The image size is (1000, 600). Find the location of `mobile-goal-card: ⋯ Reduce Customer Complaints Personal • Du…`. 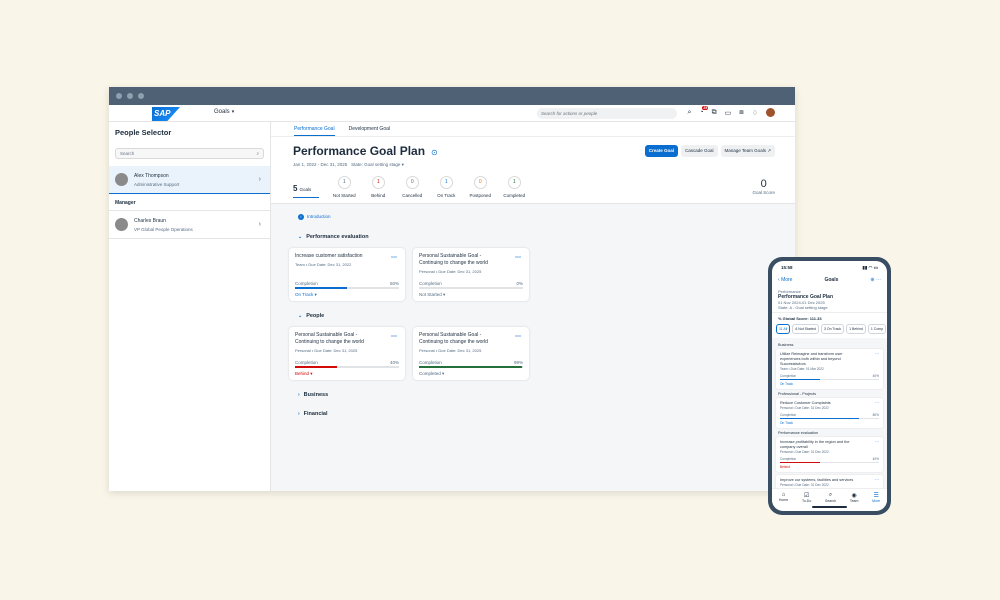

mobile-goal-card: ⋯ Reduce Customer Complaints Personal • Du… is located at coordinates (829, 413).